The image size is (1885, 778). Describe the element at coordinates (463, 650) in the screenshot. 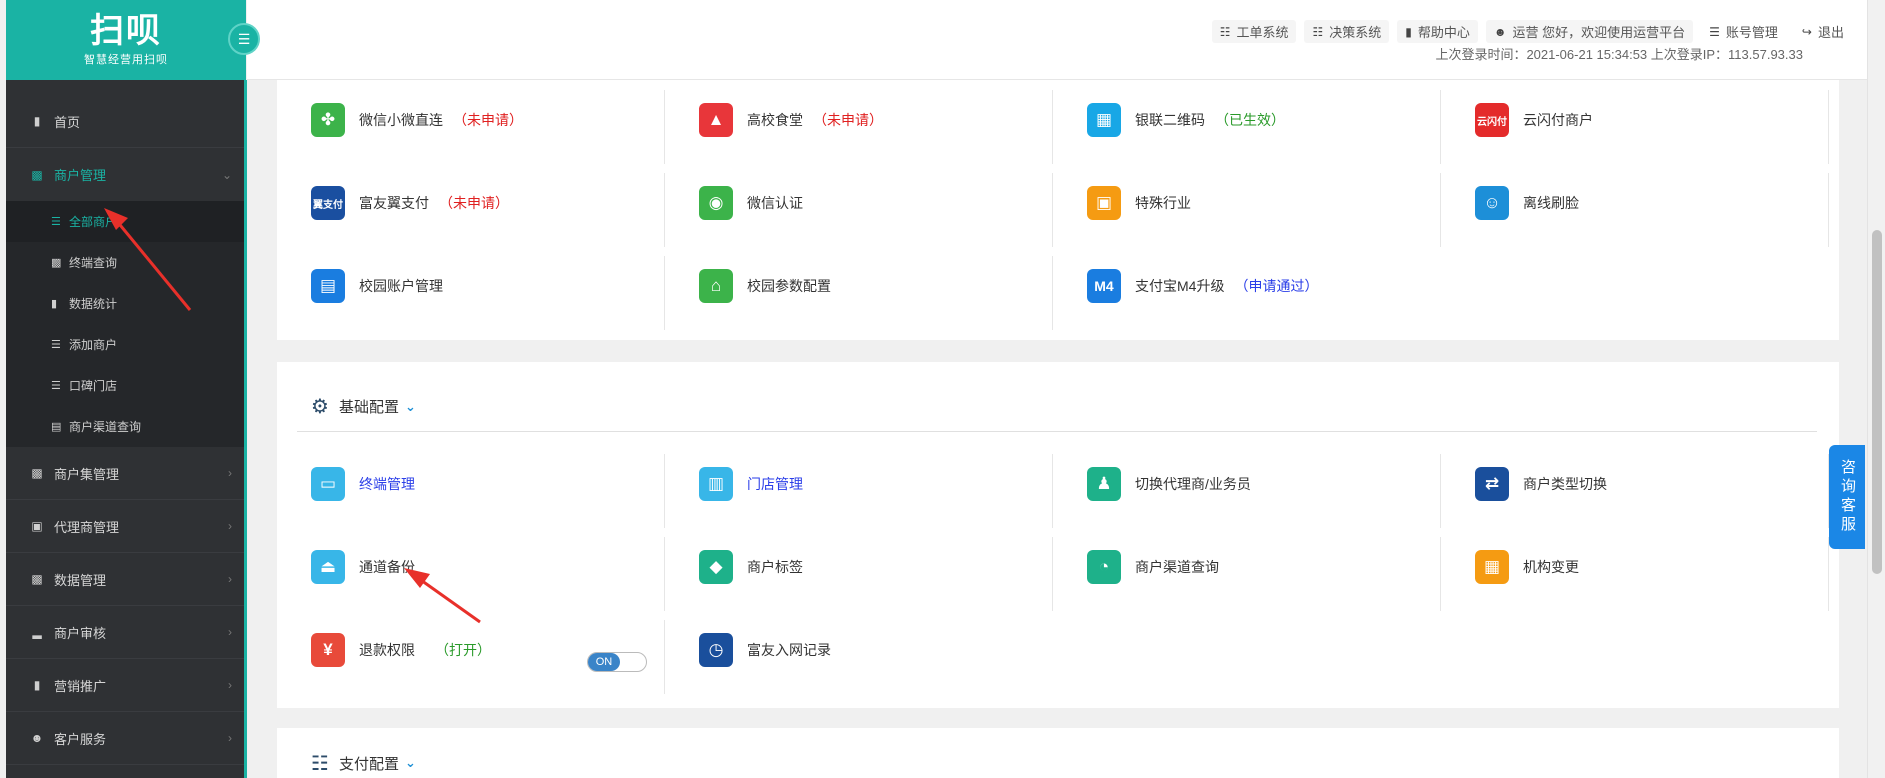

I see `status-text: （打开）` at that location.